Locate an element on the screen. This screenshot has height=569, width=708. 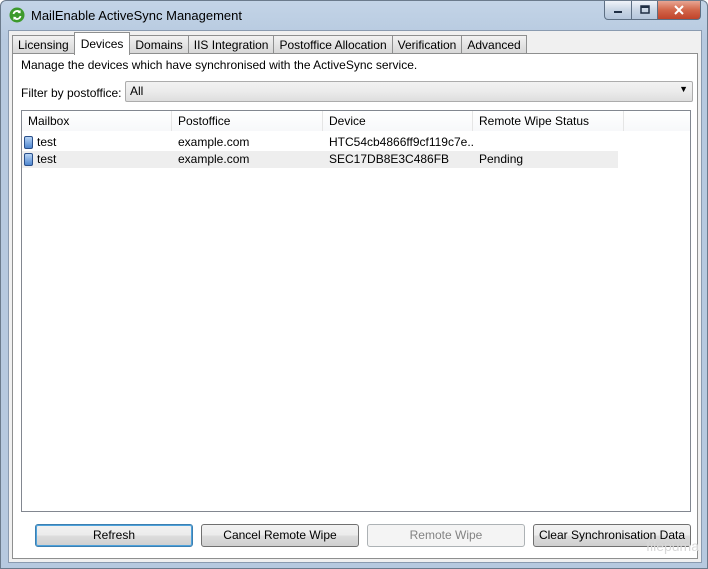
chevron-down-icon: ▼ is located at coordinates (683, 89).